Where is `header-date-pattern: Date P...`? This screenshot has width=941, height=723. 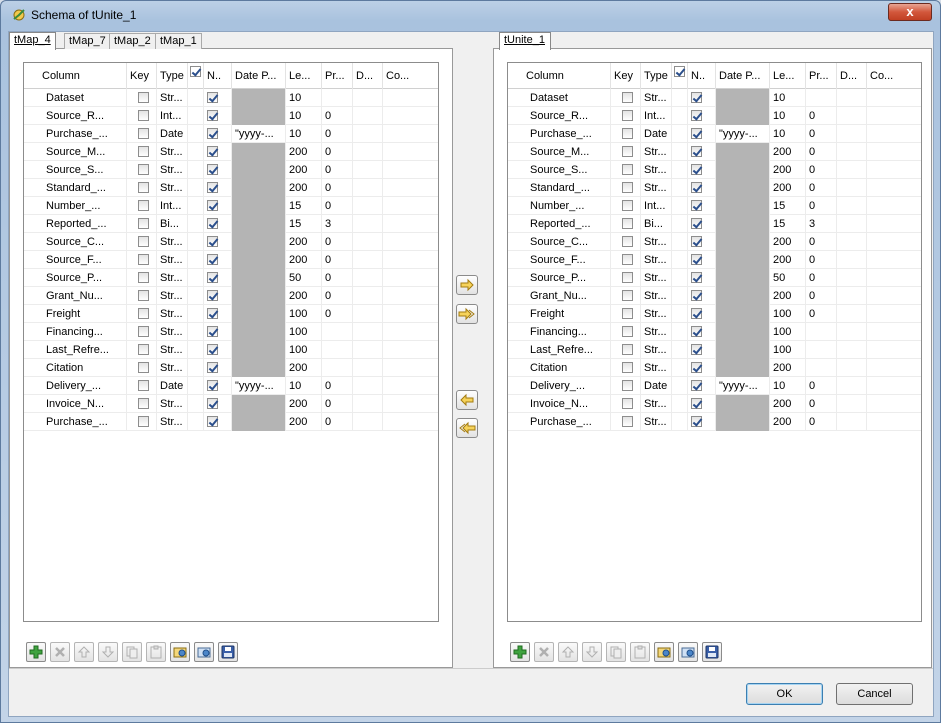
header-date-pattern: Date P... is located at coordinates (743, 76).